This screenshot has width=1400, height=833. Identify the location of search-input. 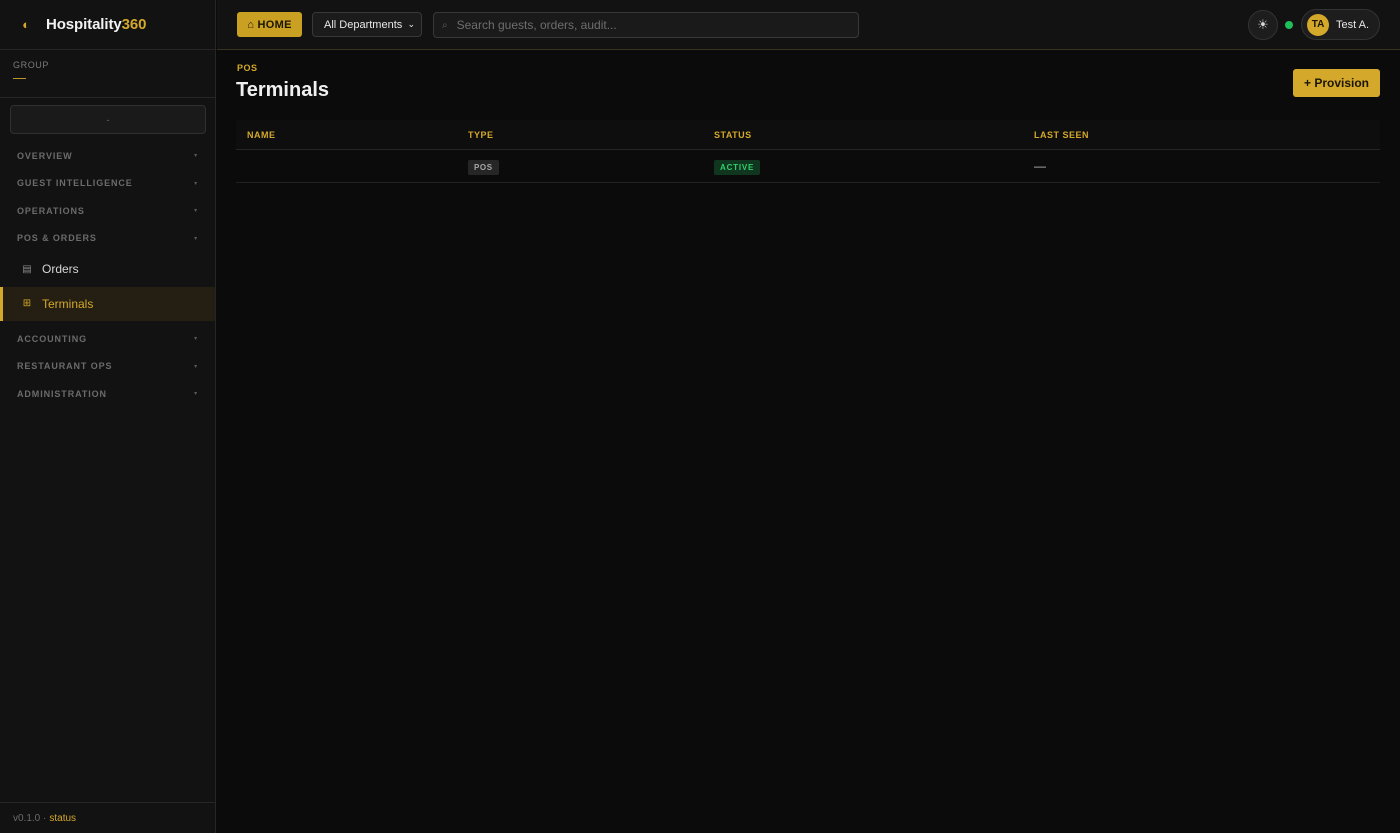
(651, 25).